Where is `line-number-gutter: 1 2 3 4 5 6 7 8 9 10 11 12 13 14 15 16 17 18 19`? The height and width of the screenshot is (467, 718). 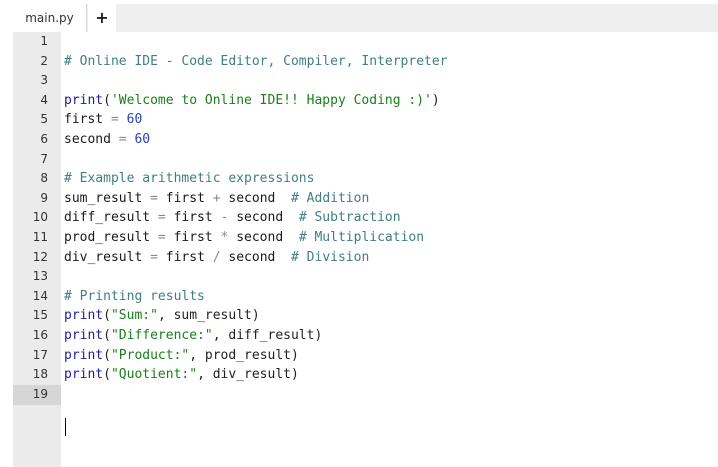
line-number-gutter: 1 2 3 4 5 6 7 8 9 10 11 12 13 14 15 16 17 18 19 is located at coordinates (37, 249).